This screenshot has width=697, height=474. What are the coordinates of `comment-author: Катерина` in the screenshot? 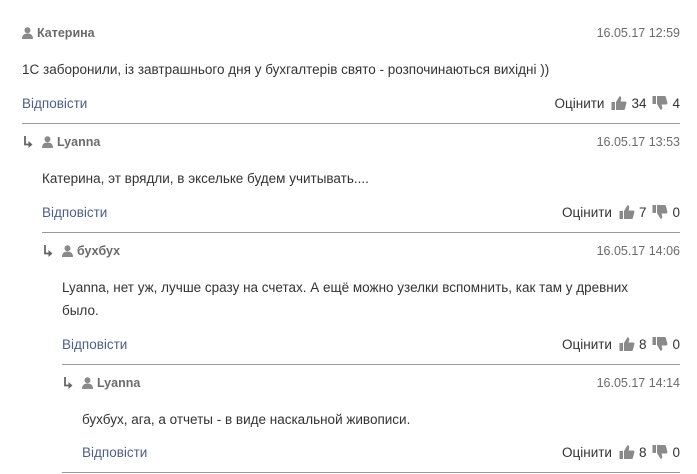 It's located at (66, 33).